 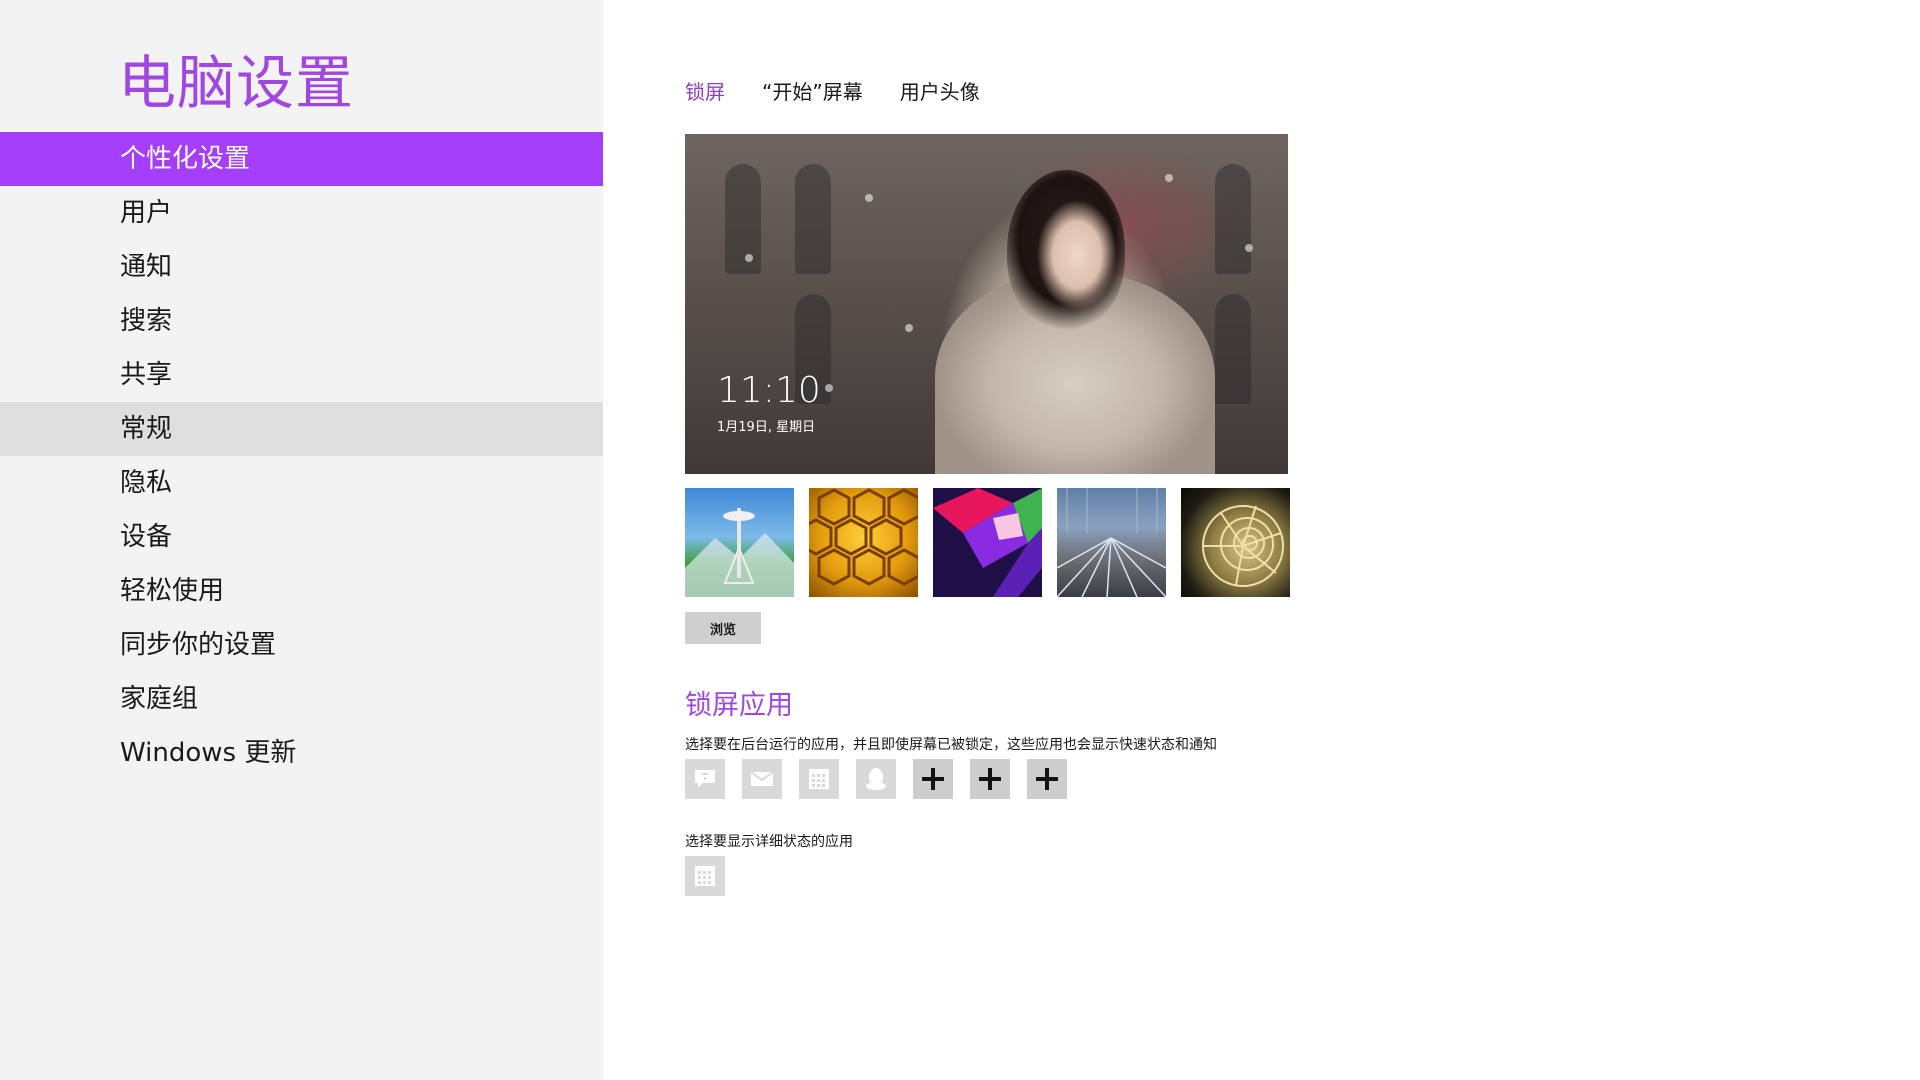 What do you see at coordinates (705, 90) in the screenshot?
I see `tab-lock-screen: 锁屏` at bounding box center [705, 90].